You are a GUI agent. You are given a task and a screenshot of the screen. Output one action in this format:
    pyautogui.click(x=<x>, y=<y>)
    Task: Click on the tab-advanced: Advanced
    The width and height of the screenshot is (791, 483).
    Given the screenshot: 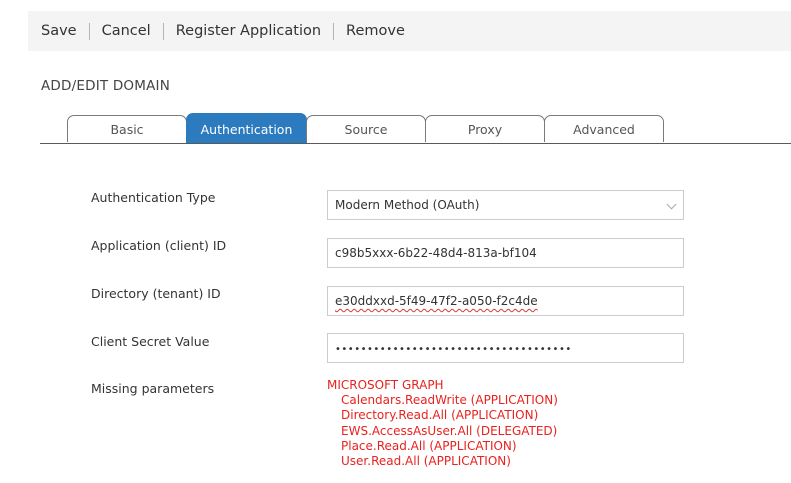 What is the action you would take?
    pyautogui.click(x=604, y=128)
    